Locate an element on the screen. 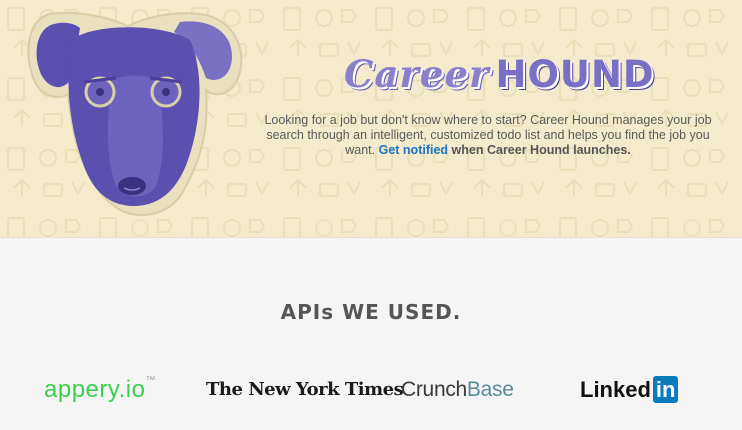  apis-section-title: APIs WE USED. is located at coordinates (371, 312).